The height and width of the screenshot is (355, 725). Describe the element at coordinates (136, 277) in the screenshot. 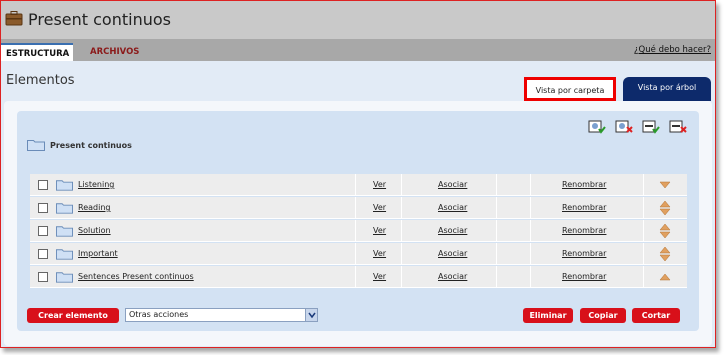

I see `row-name-link: Sentences Present continuos` at that location.